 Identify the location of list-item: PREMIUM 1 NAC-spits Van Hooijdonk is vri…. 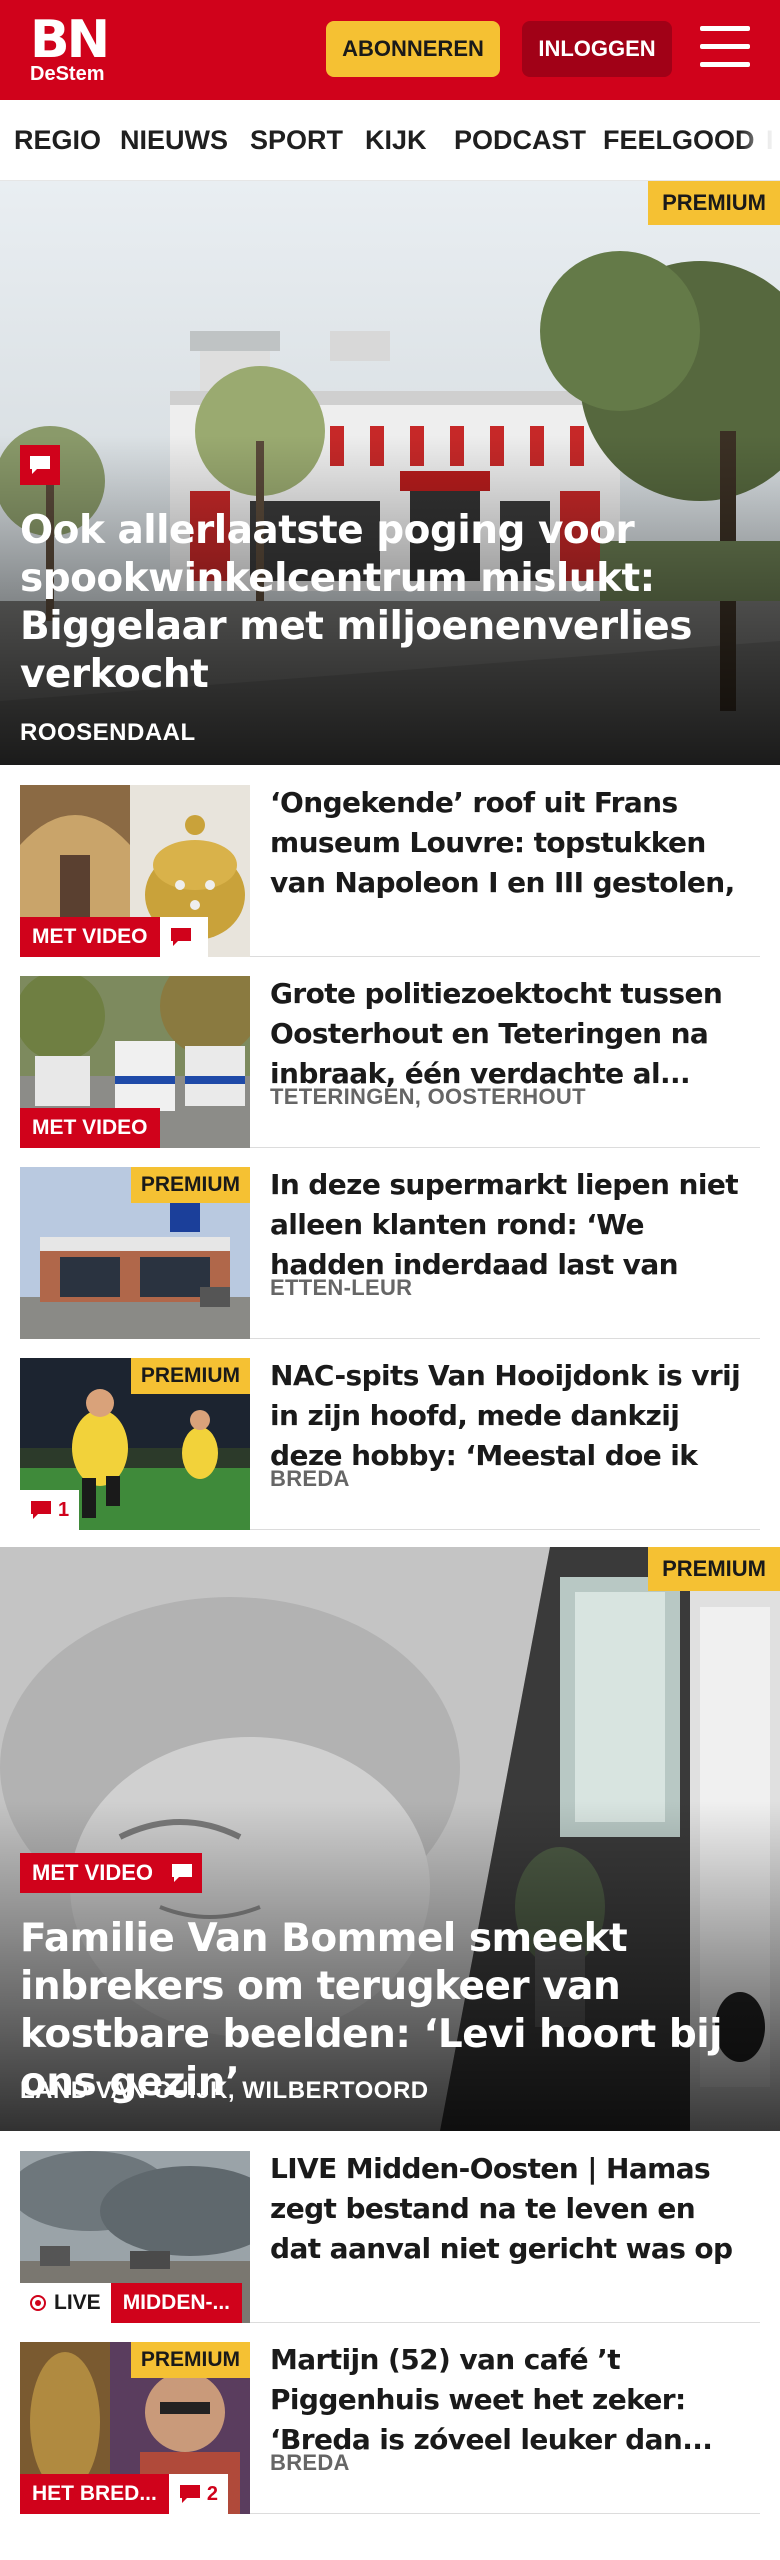
(390, 1434).